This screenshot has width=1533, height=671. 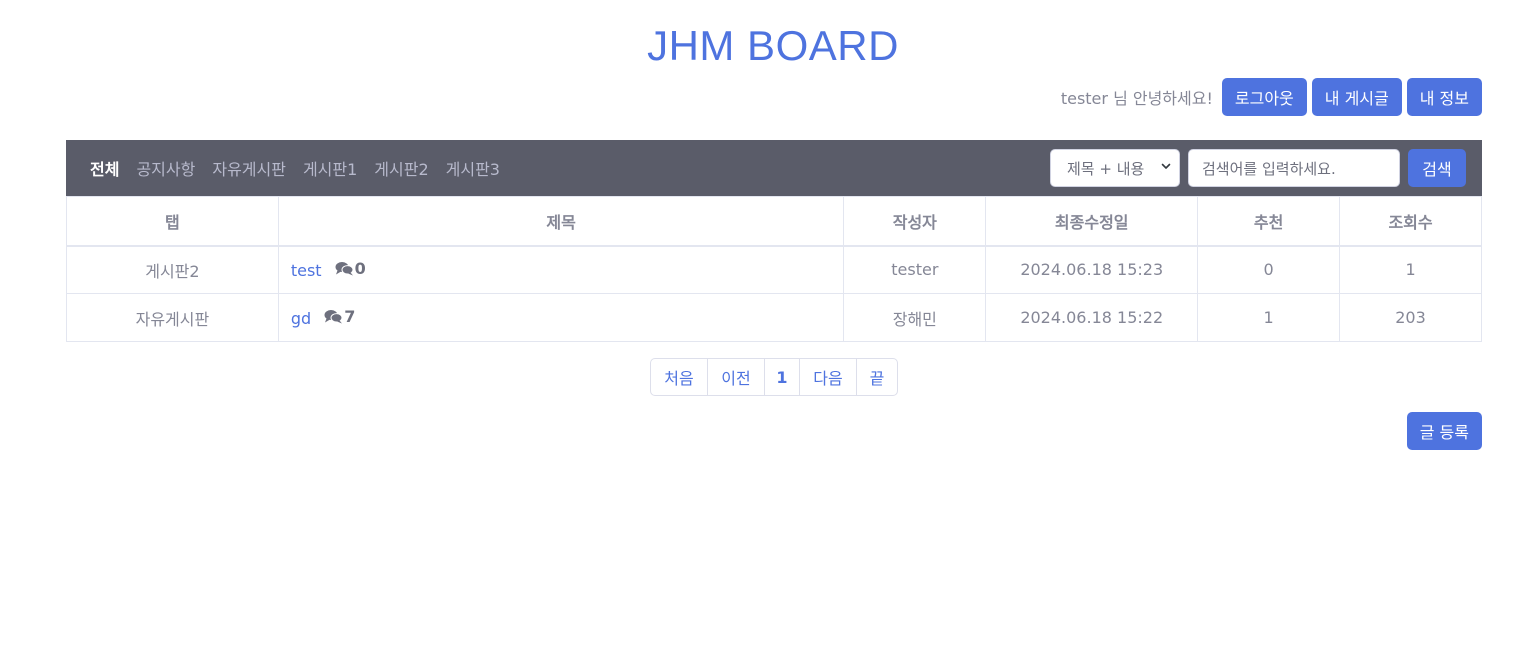 I want to click on row-tab: 게시판2, so click(x=172, y=269).